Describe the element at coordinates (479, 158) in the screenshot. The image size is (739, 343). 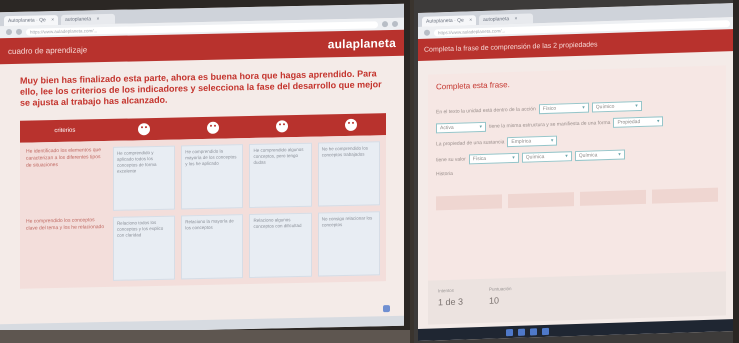
I see `dropdown-value: Física` at that location.